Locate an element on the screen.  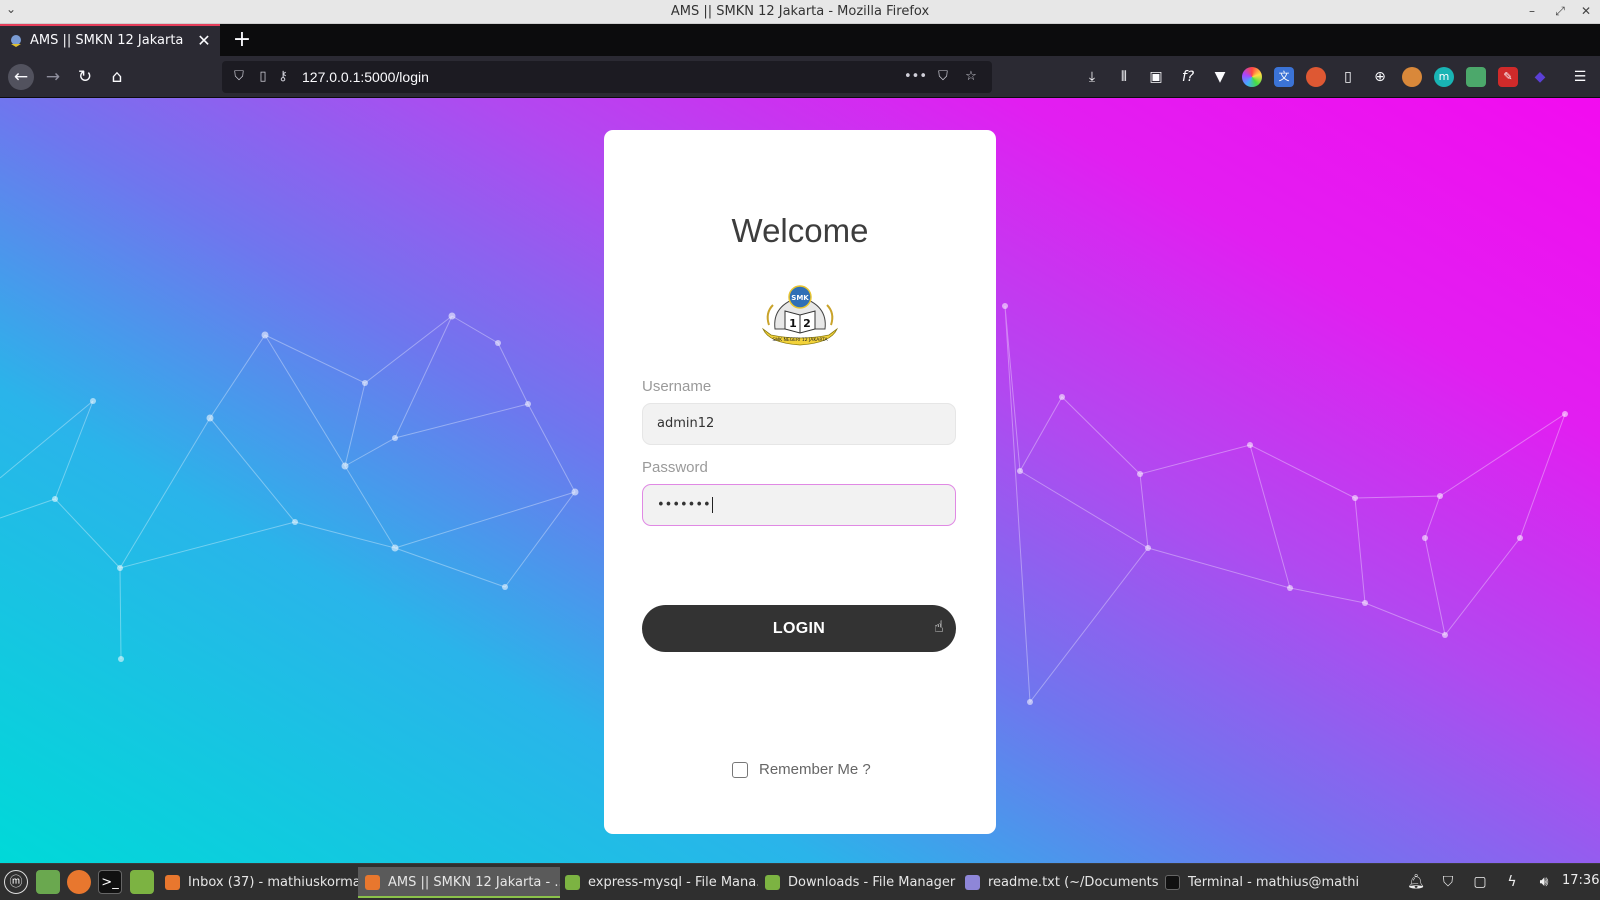
svg-text: 1 is located at coordinates (793, 323).